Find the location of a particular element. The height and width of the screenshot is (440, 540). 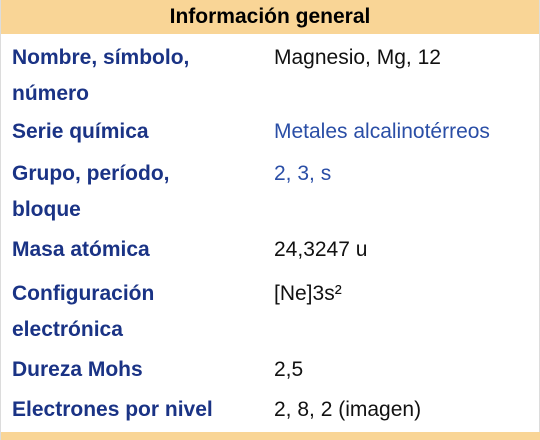

row-label: Dureza Mohs is located at coordinates (137, 370).